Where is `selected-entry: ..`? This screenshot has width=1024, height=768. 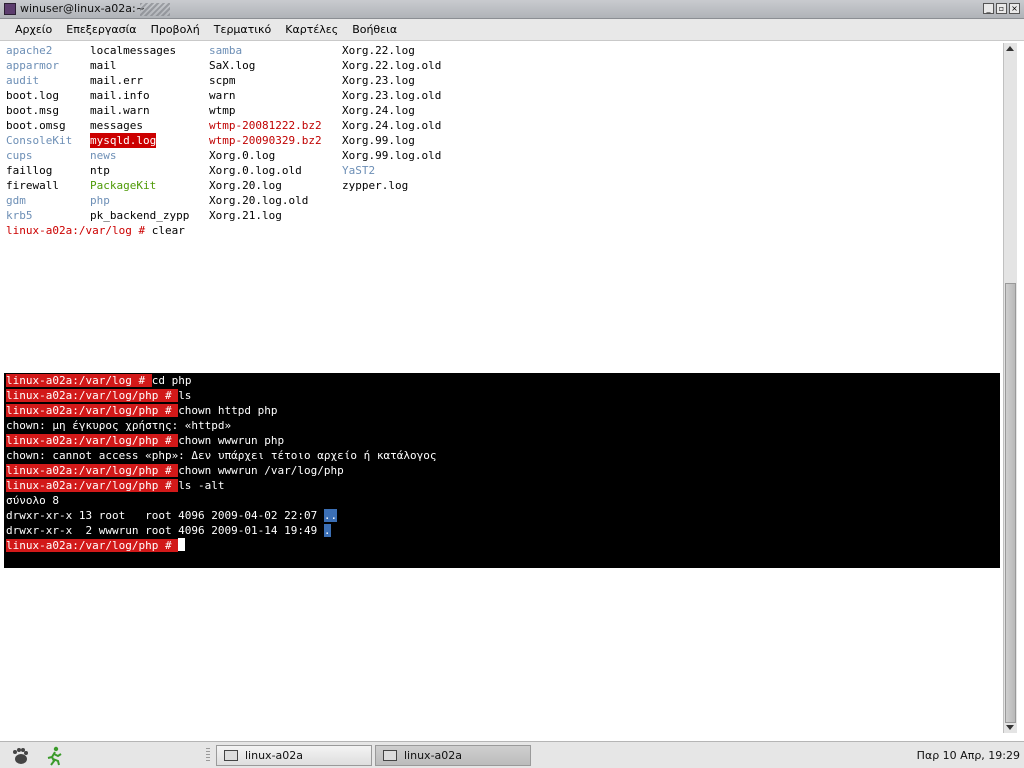 selected-entry: .. is located at coordinates (330, 515).